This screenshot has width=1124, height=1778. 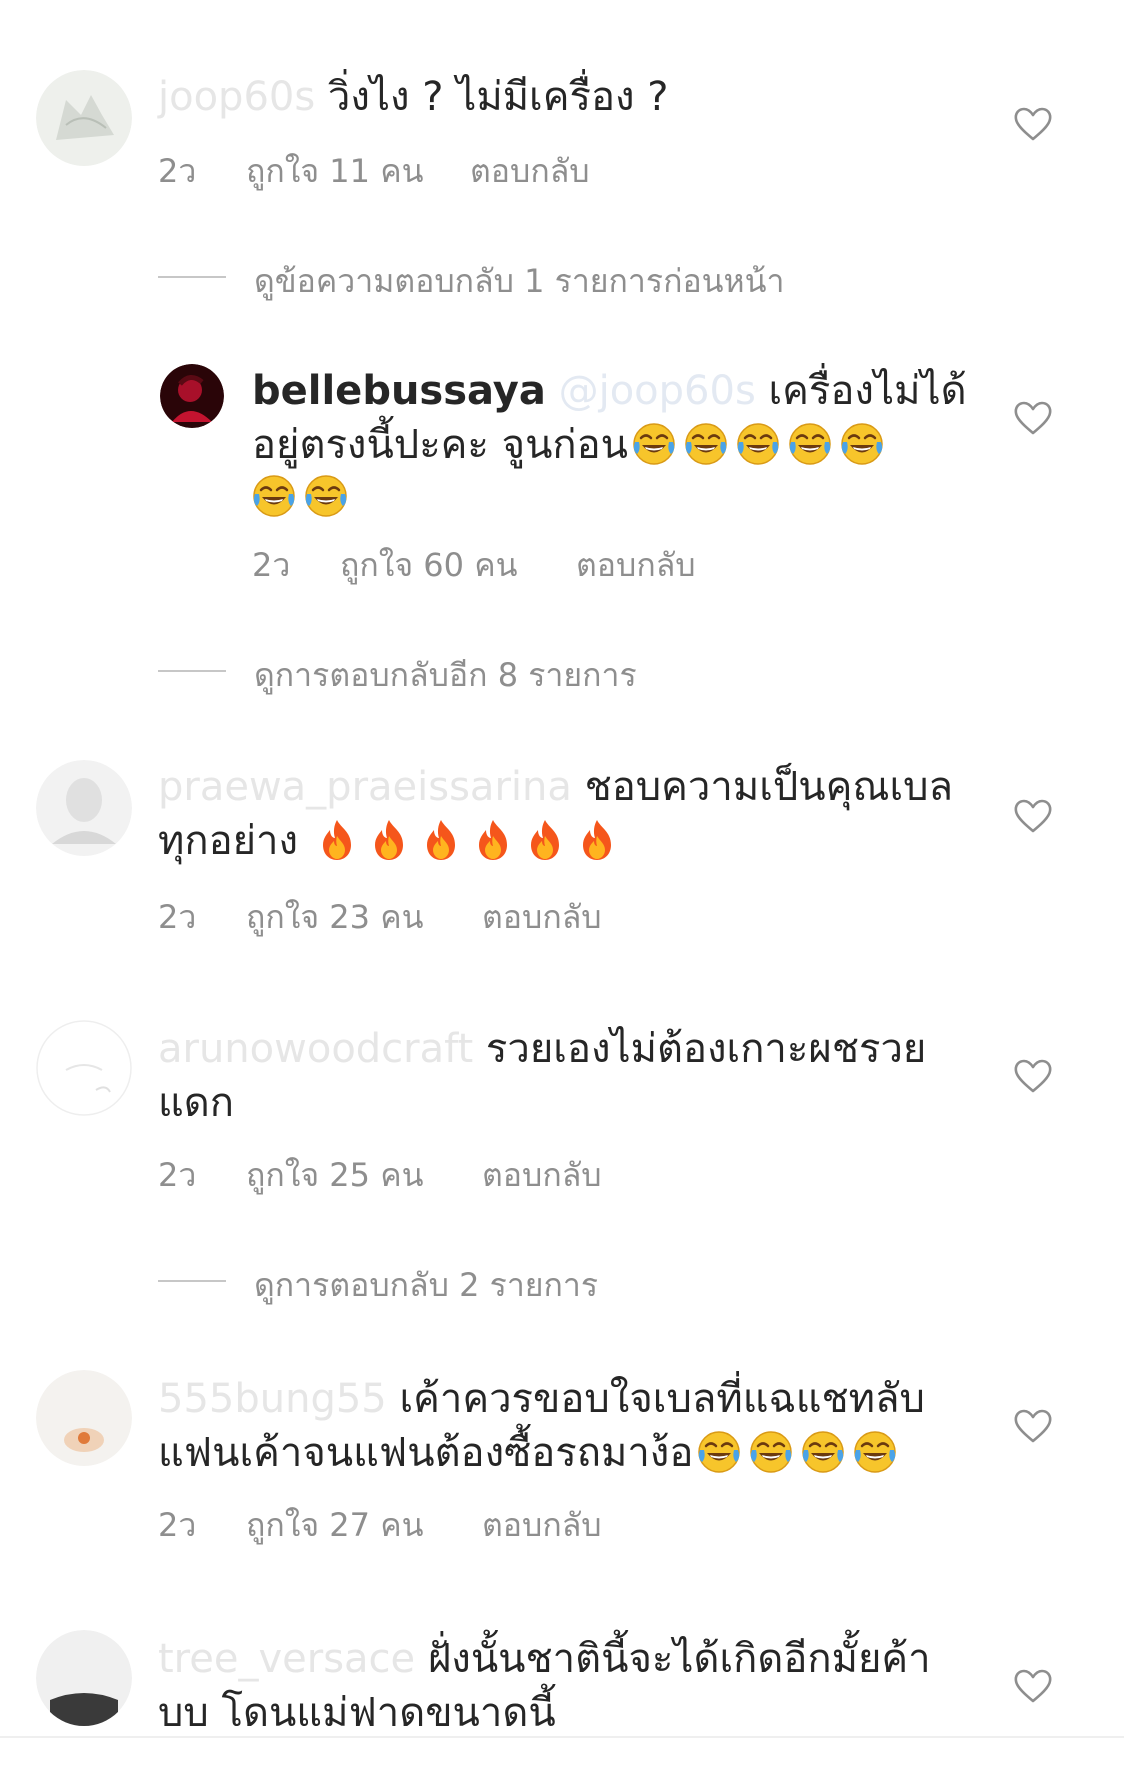 I want to click on comment-body-line2: ทุกอย่าง, so click(x=234, y=841).